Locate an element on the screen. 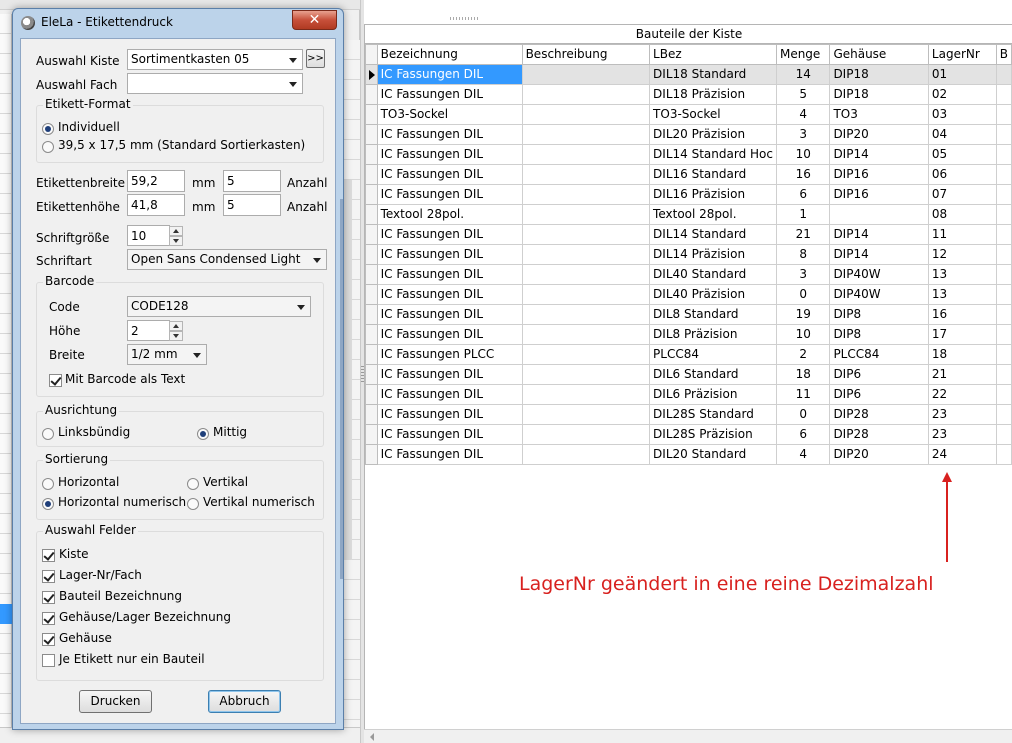  table-cell: DIL20 Präzision is located at coordinates (713, 134).